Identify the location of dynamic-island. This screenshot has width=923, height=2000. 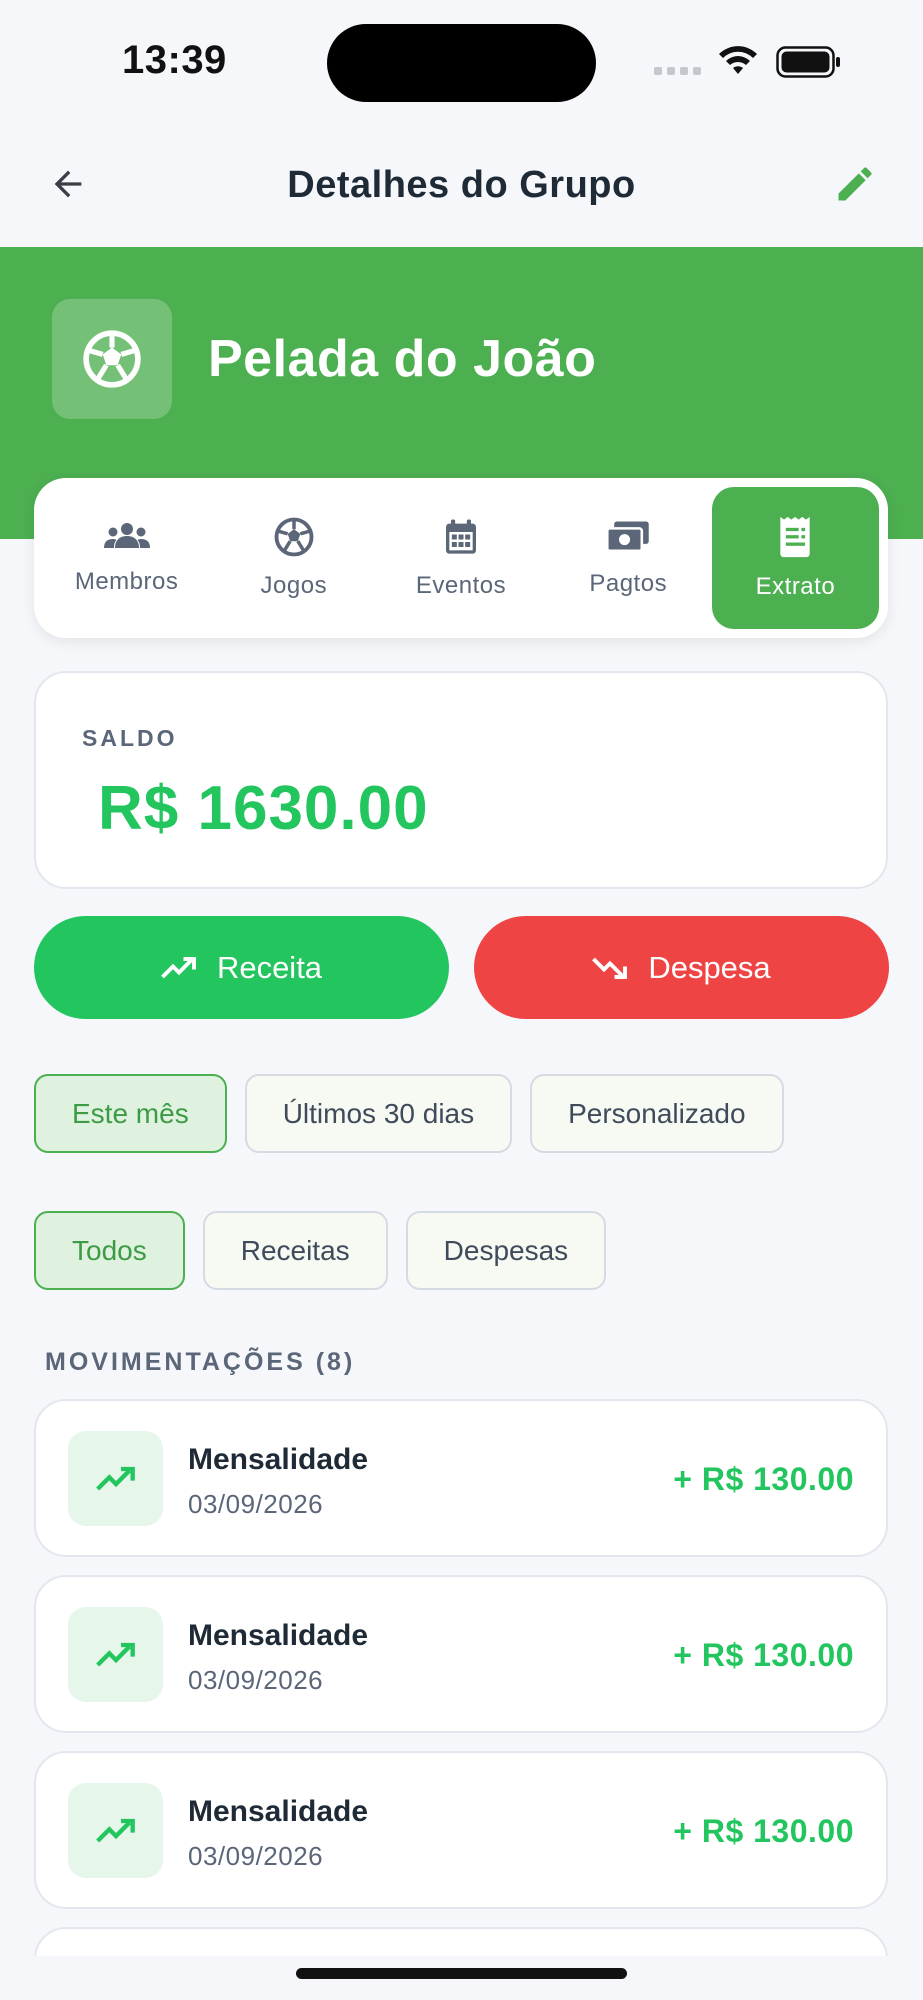
(461, 63).